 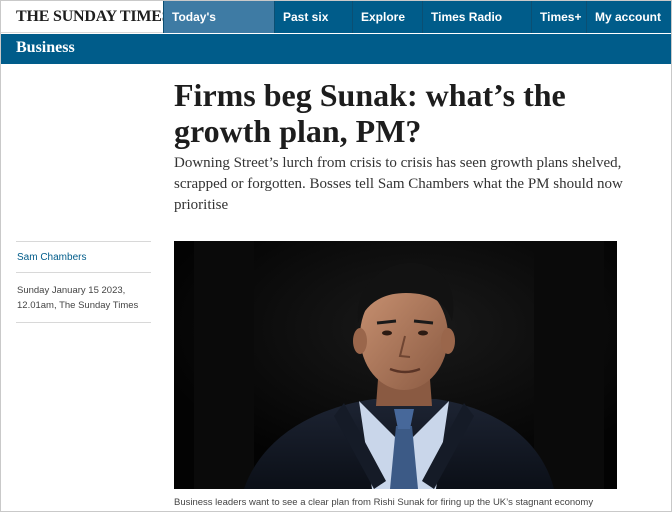 What do you see at coordinates (218, 28) in the screenshot?
I see `nav-todays-sections: Today's sections` at bounding box center [218, 28].